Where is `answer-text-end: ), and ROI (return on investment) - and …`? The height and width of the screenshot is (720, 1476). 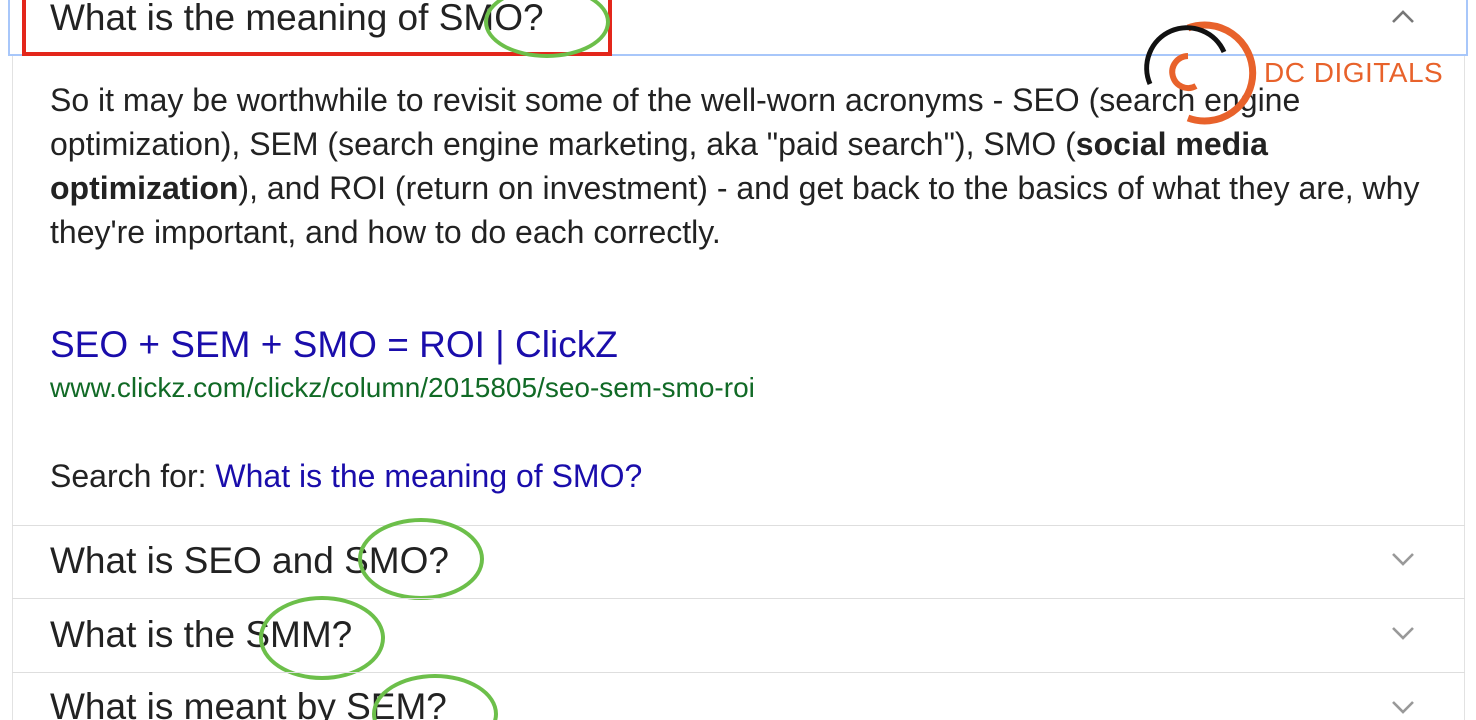
answer-text-end: ), and ROI (return on investment) - and … is located at coordinates (735, 210).